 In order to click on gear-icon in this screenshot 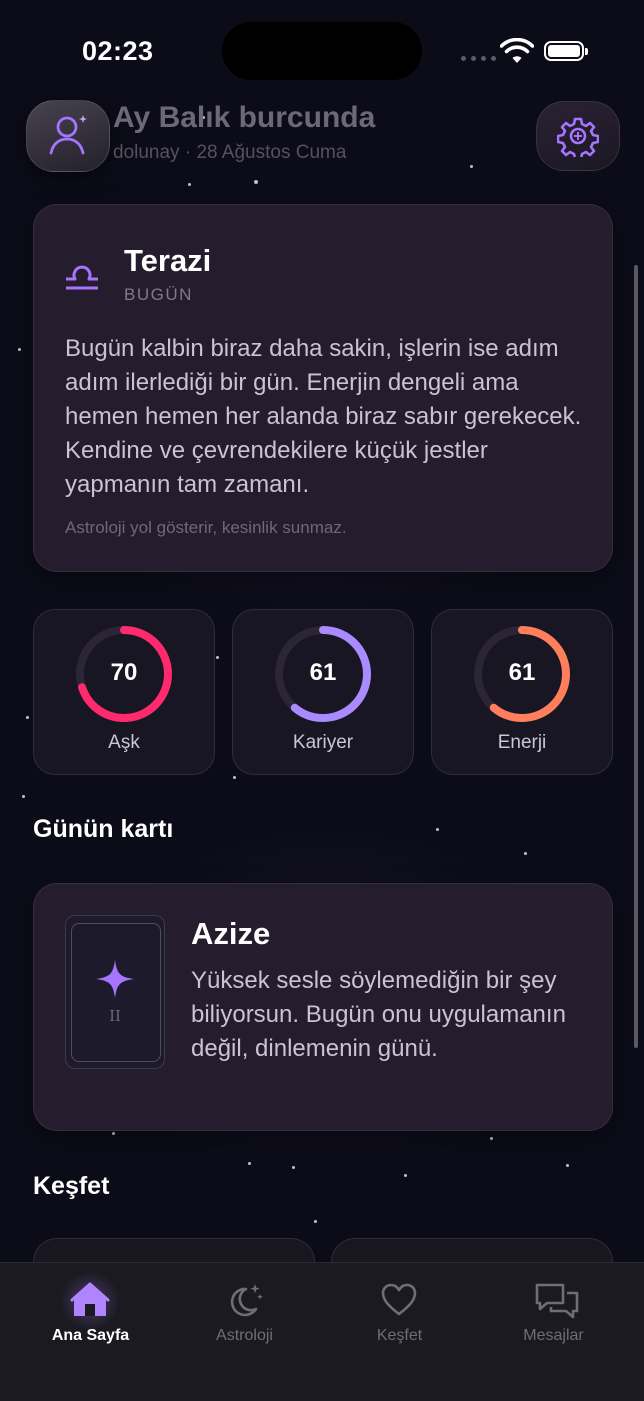, I will do `click(578, 137)`.